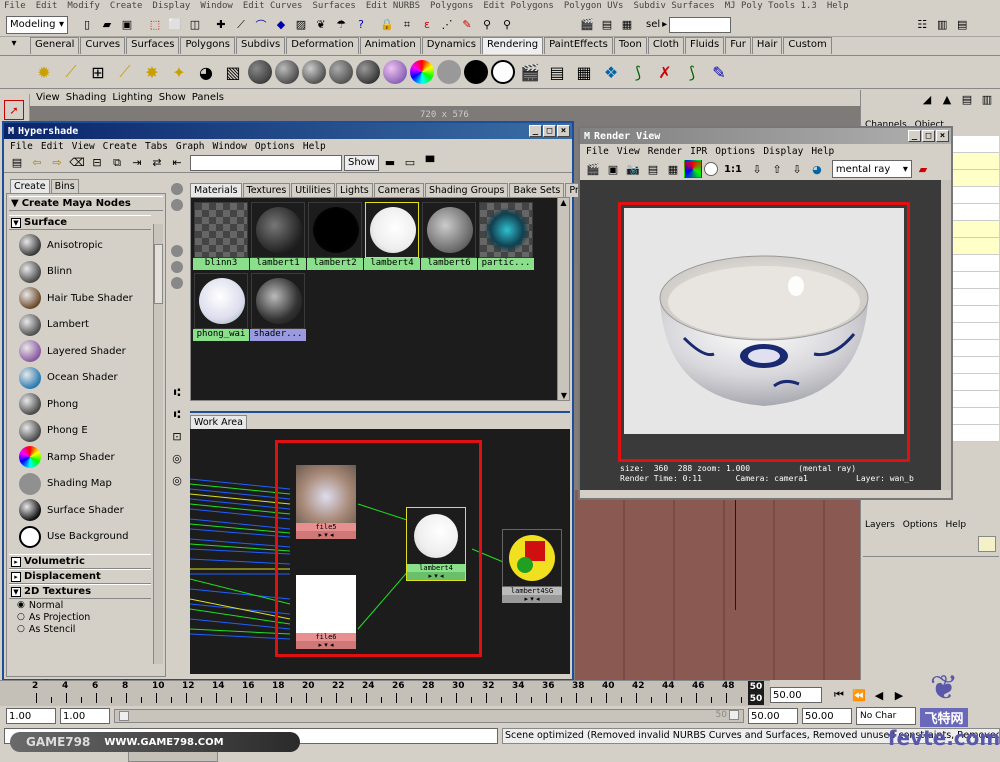  Describe the element at coordinates (14, 110) in the screenshot. I see `select-tool-icon: ➚` at that location.